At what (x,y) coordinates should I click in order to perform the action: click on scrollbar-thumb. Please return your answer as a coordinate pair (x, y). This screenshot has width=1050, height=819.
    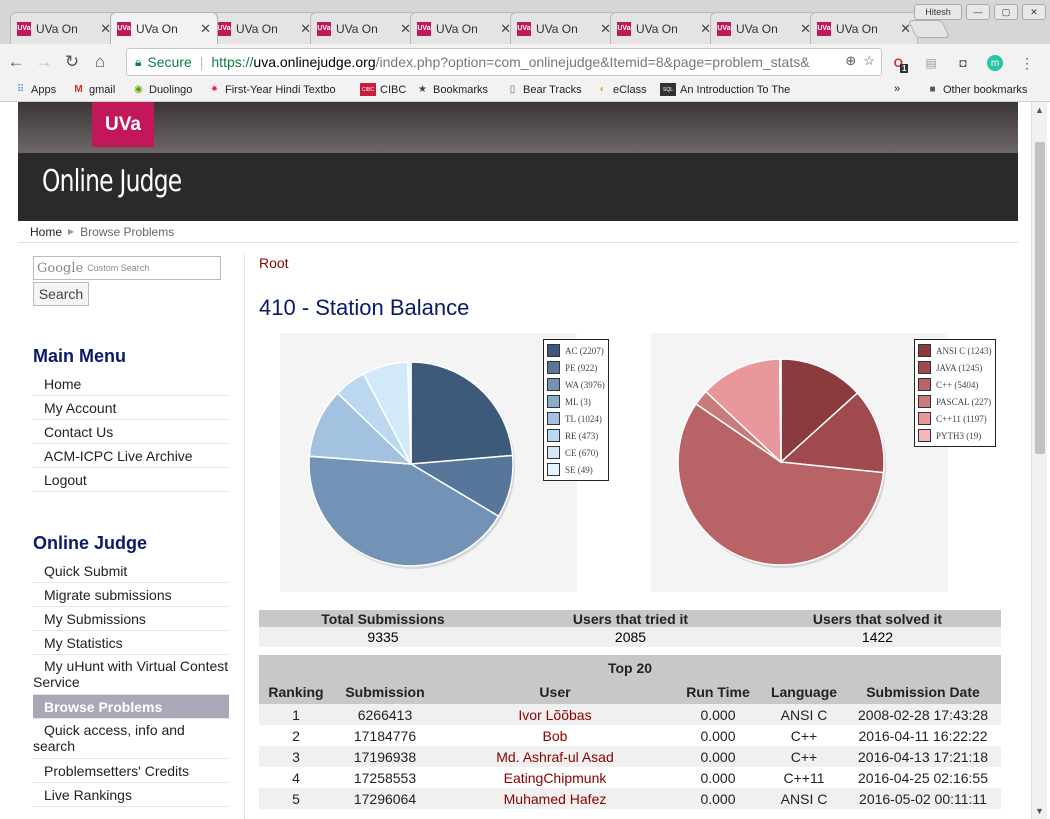
    Looking at the image, I should click on (1040, 298).